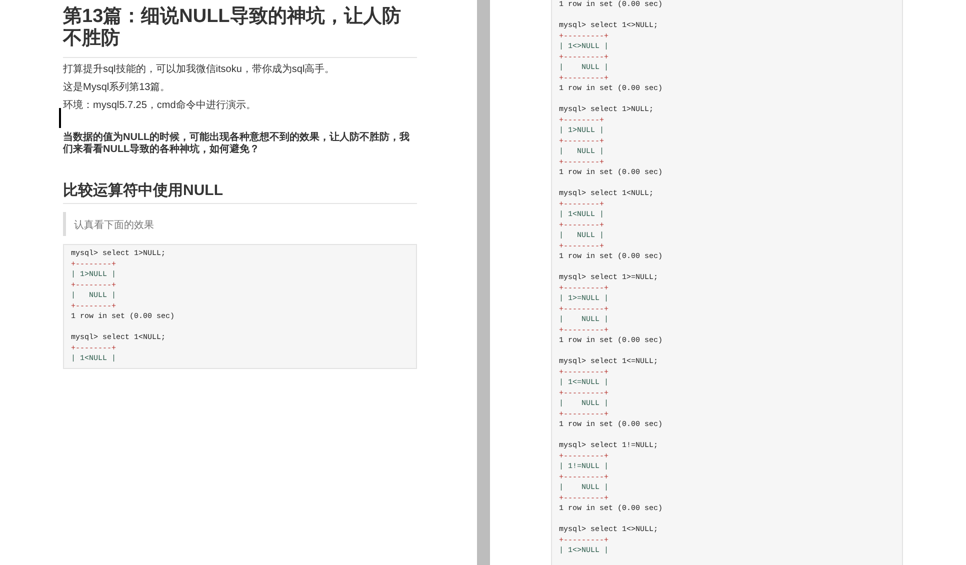 The image size is (966, 565). Describe the element at coordinates (117, 88) in the screenshot. I see `paragraph: 这是Mysql系列第13篇。` at that location.